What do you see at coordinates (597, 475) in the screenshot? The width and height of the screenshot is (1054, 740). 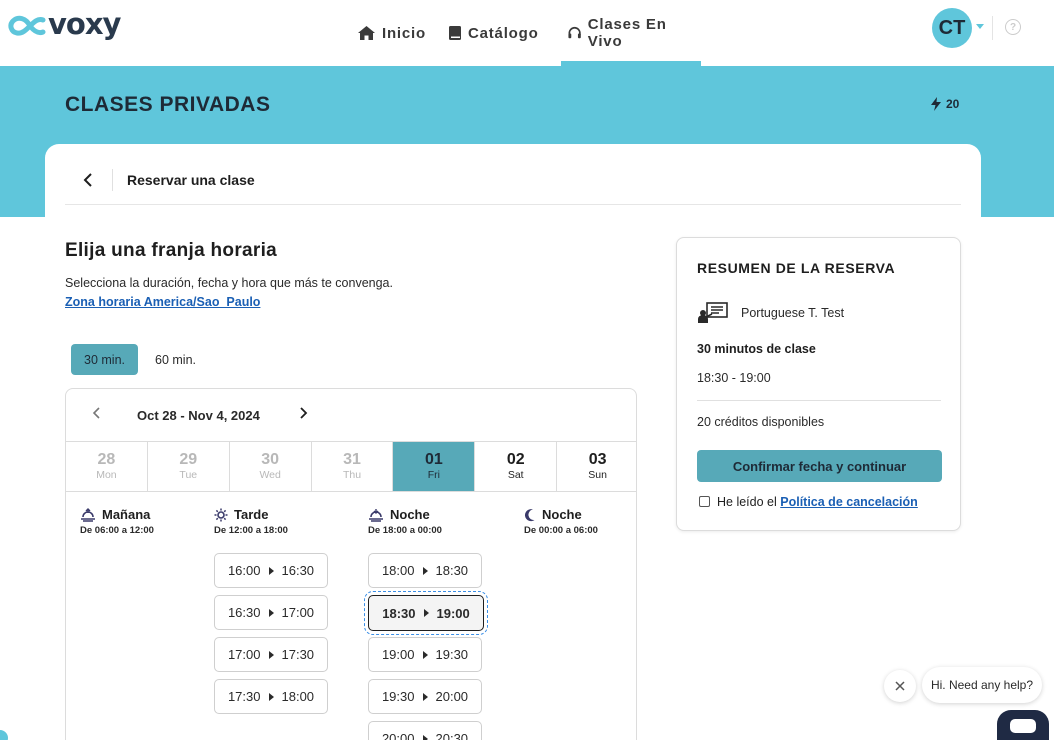 I see `day-name: Sun` at bounding box center [597, 475].